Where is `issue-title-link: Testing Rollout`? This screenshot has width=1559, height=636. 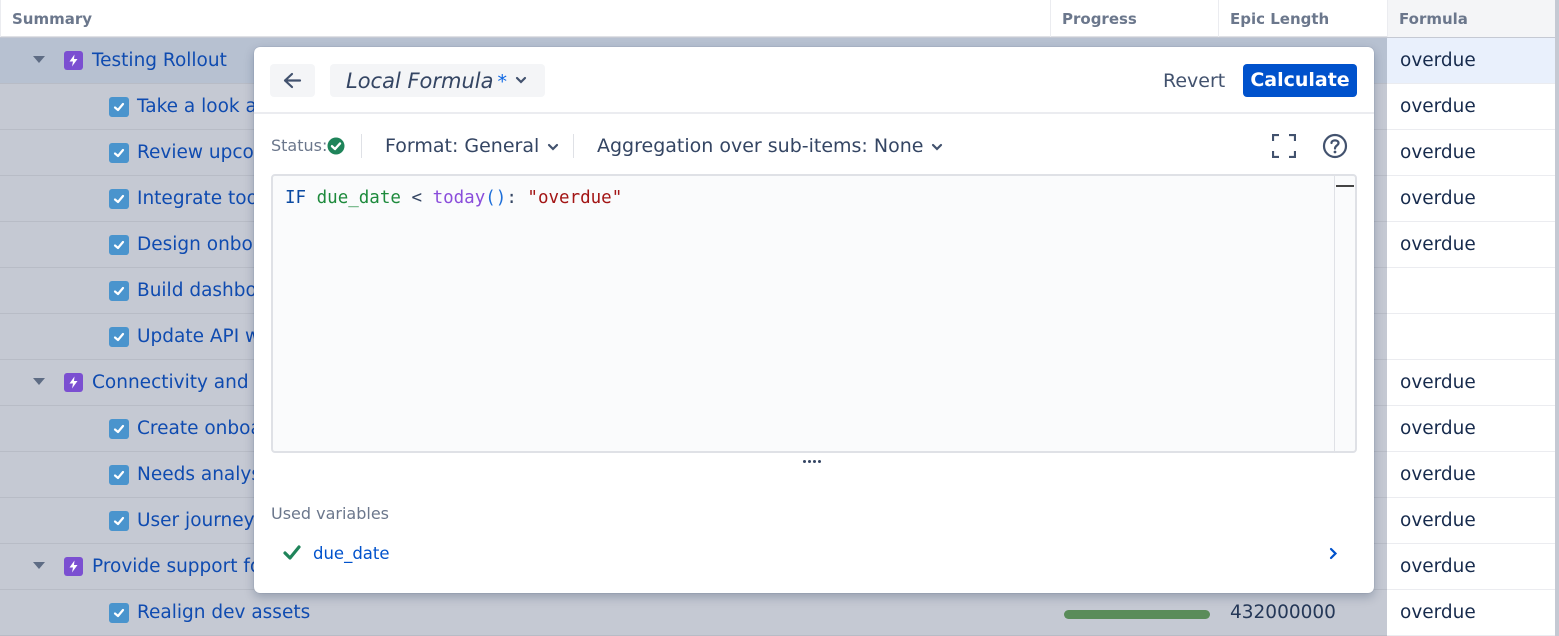
issue-title-link: Testing Rollout is located at coordinates (159, 61).